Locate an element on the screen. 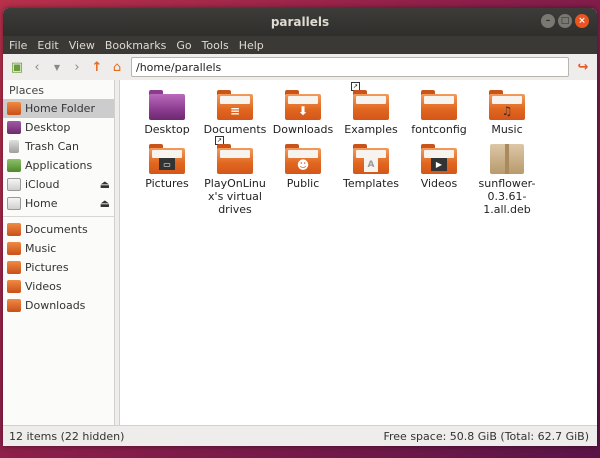 The image size is (600, 458). go-button-icon: ↪ is located at coordinates (583, 67).